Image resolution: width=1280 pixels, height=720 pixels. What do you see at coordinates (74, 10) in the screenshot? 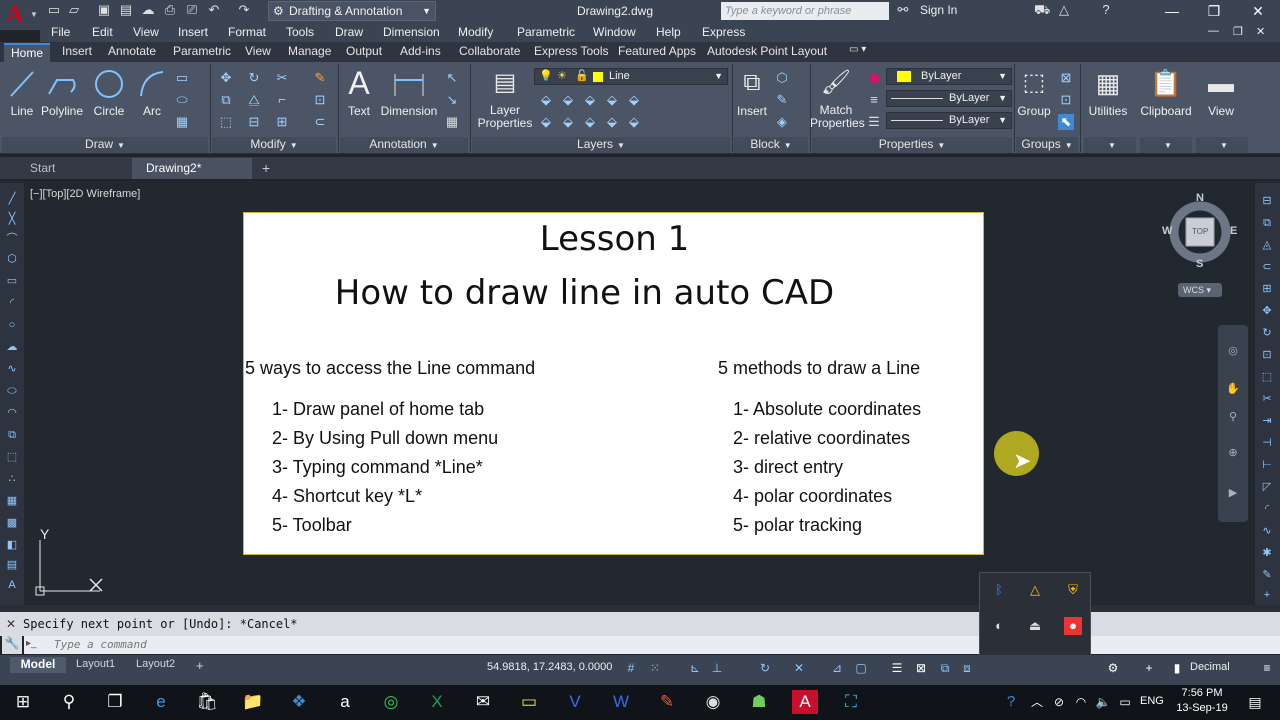
I see `open-icon: ▱` at bounding box center [74, 10].